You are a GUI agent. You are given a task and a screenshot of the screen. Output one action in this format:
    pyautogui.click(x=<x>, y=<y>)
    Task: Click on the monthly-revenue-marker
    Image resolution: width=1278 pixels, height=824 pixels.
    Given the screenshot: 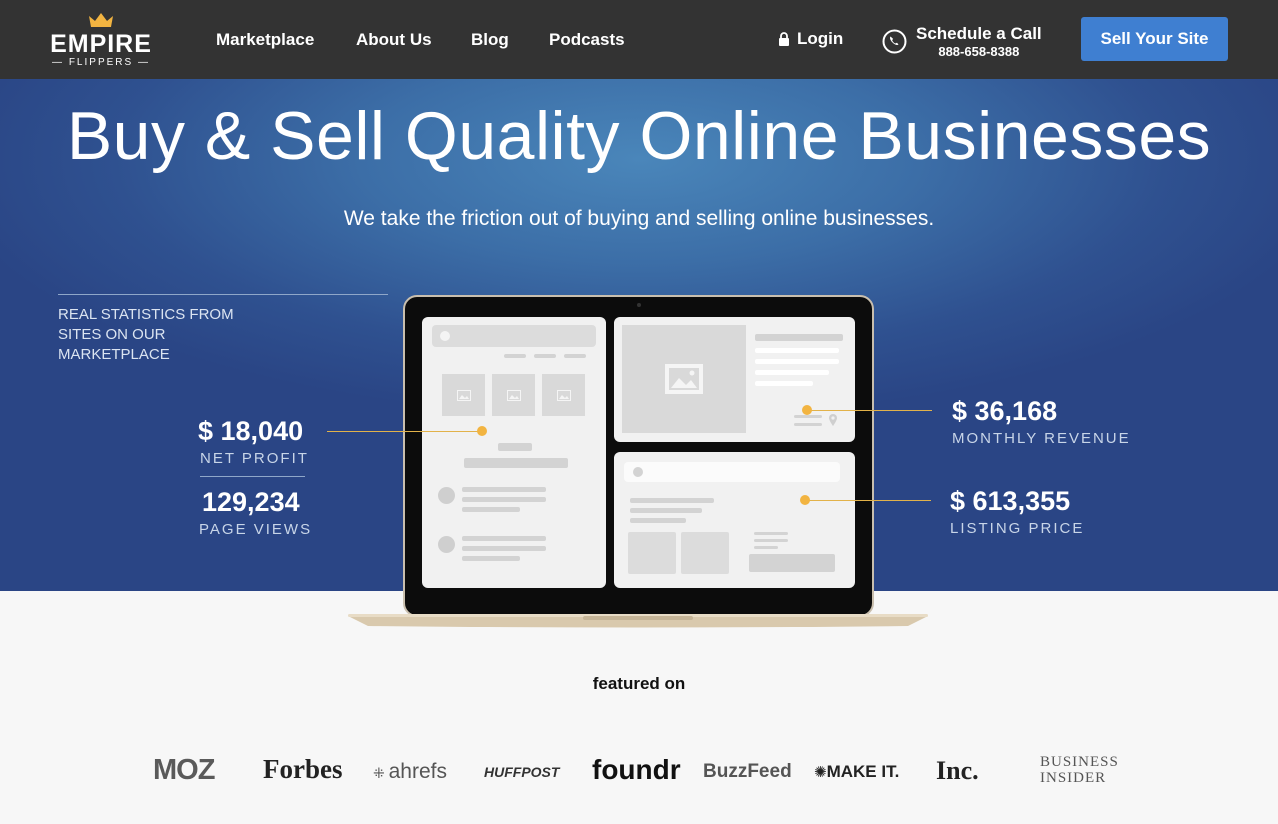 What is the action you would take?
    pyautogui.click(x=807, y=410)
    